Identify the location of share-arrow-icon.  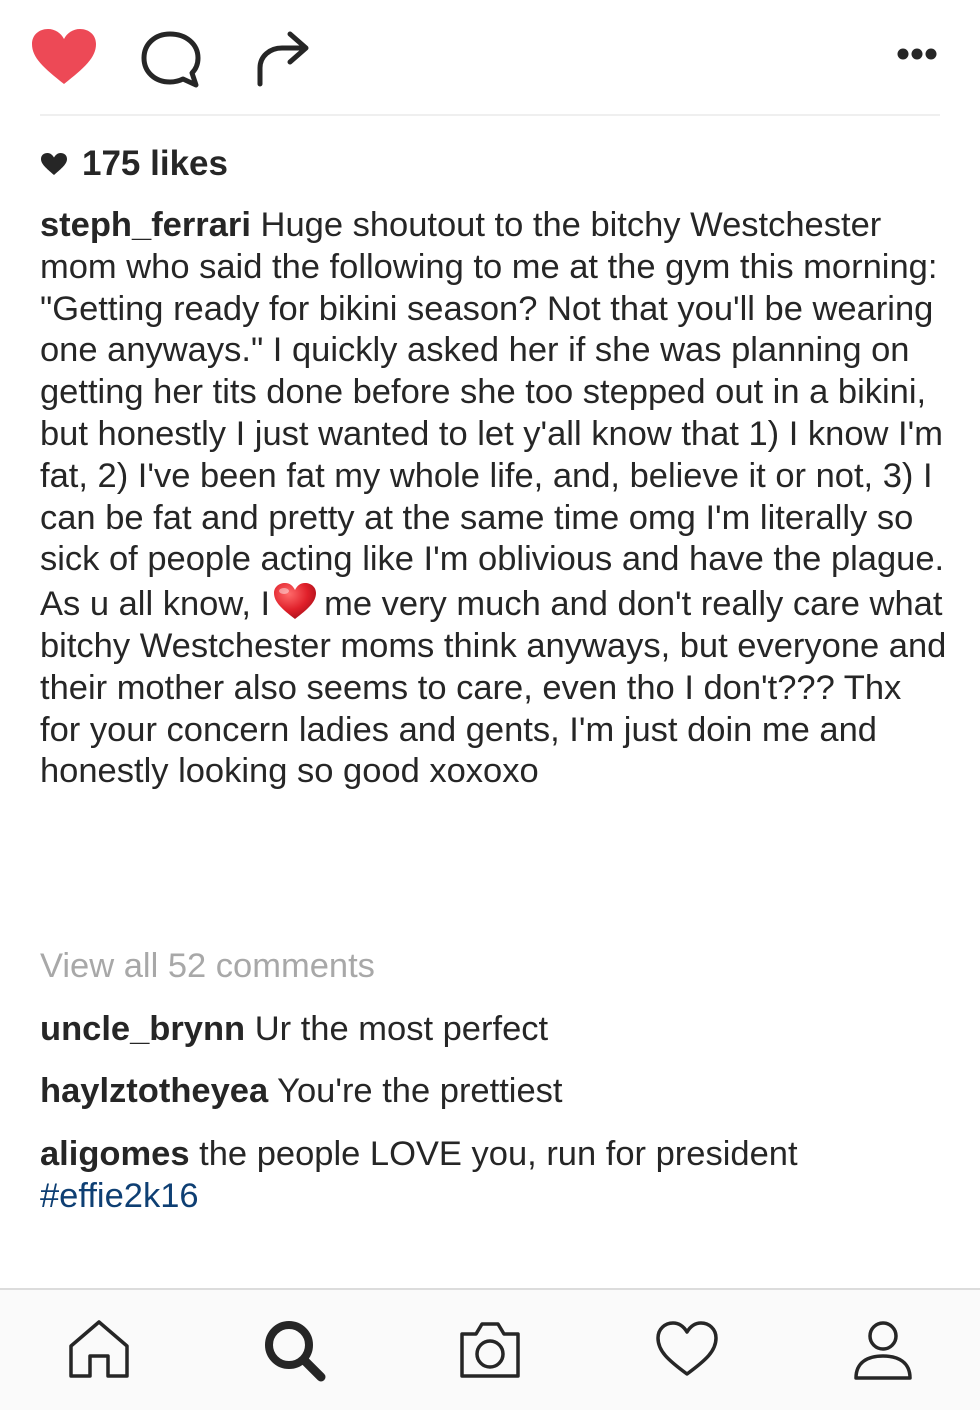
(283, 58).